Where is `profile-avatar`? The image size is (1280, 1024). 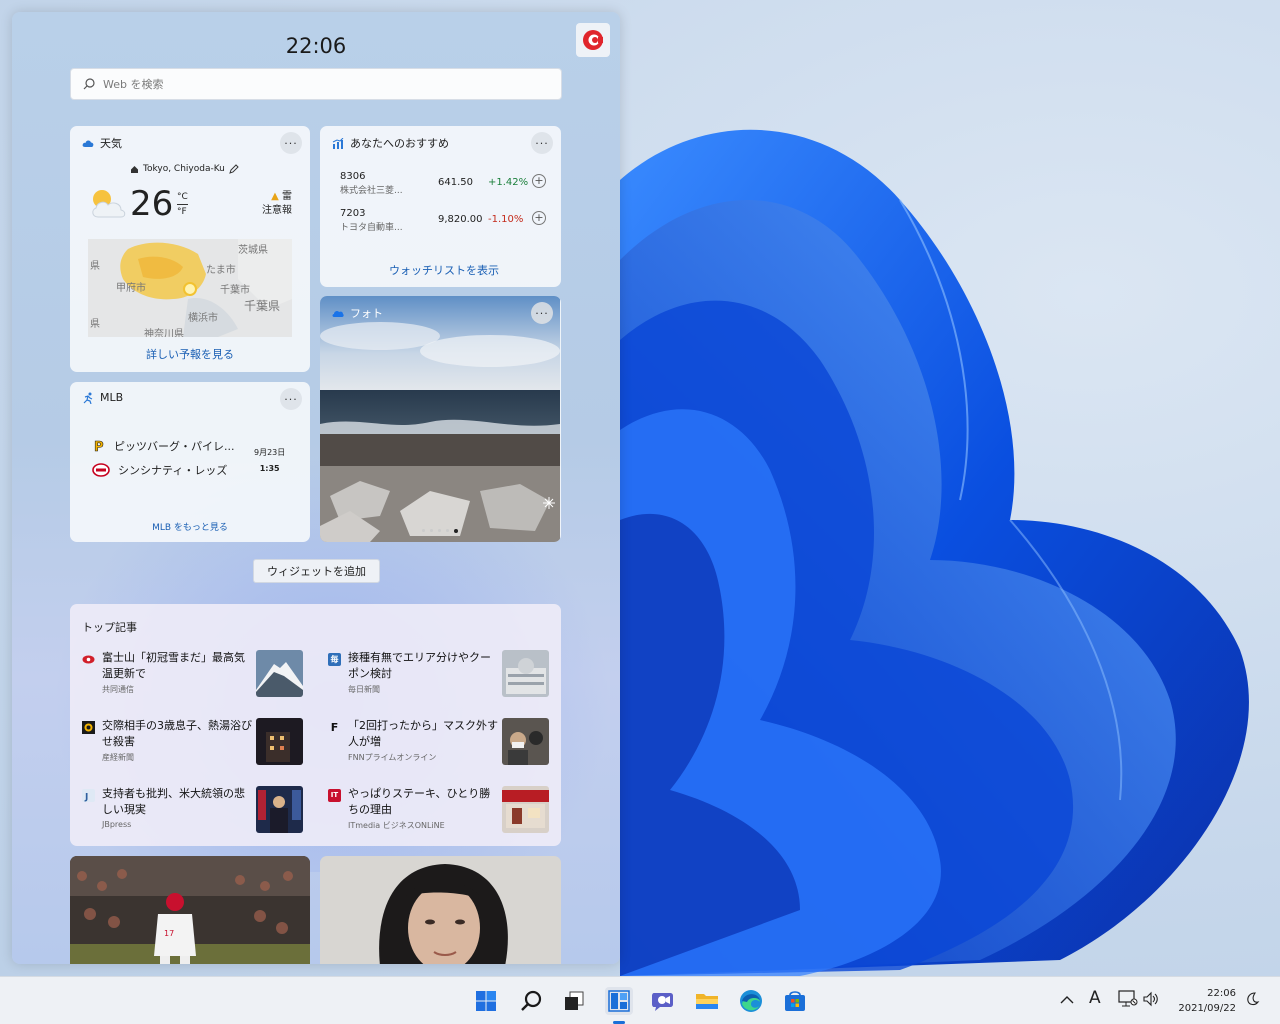 profile-avatar is located at coordinates (593, 40).